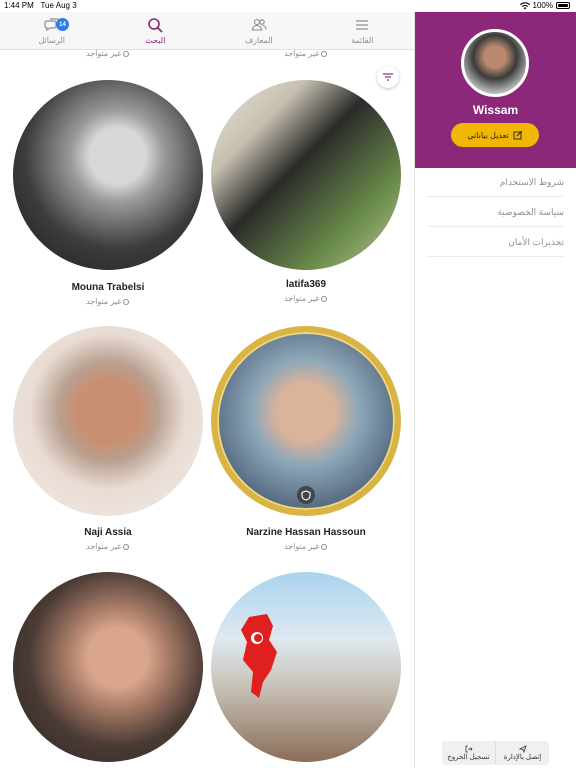 The image size is (576, 768). I want to click on battery-icon, so click(563, 5).